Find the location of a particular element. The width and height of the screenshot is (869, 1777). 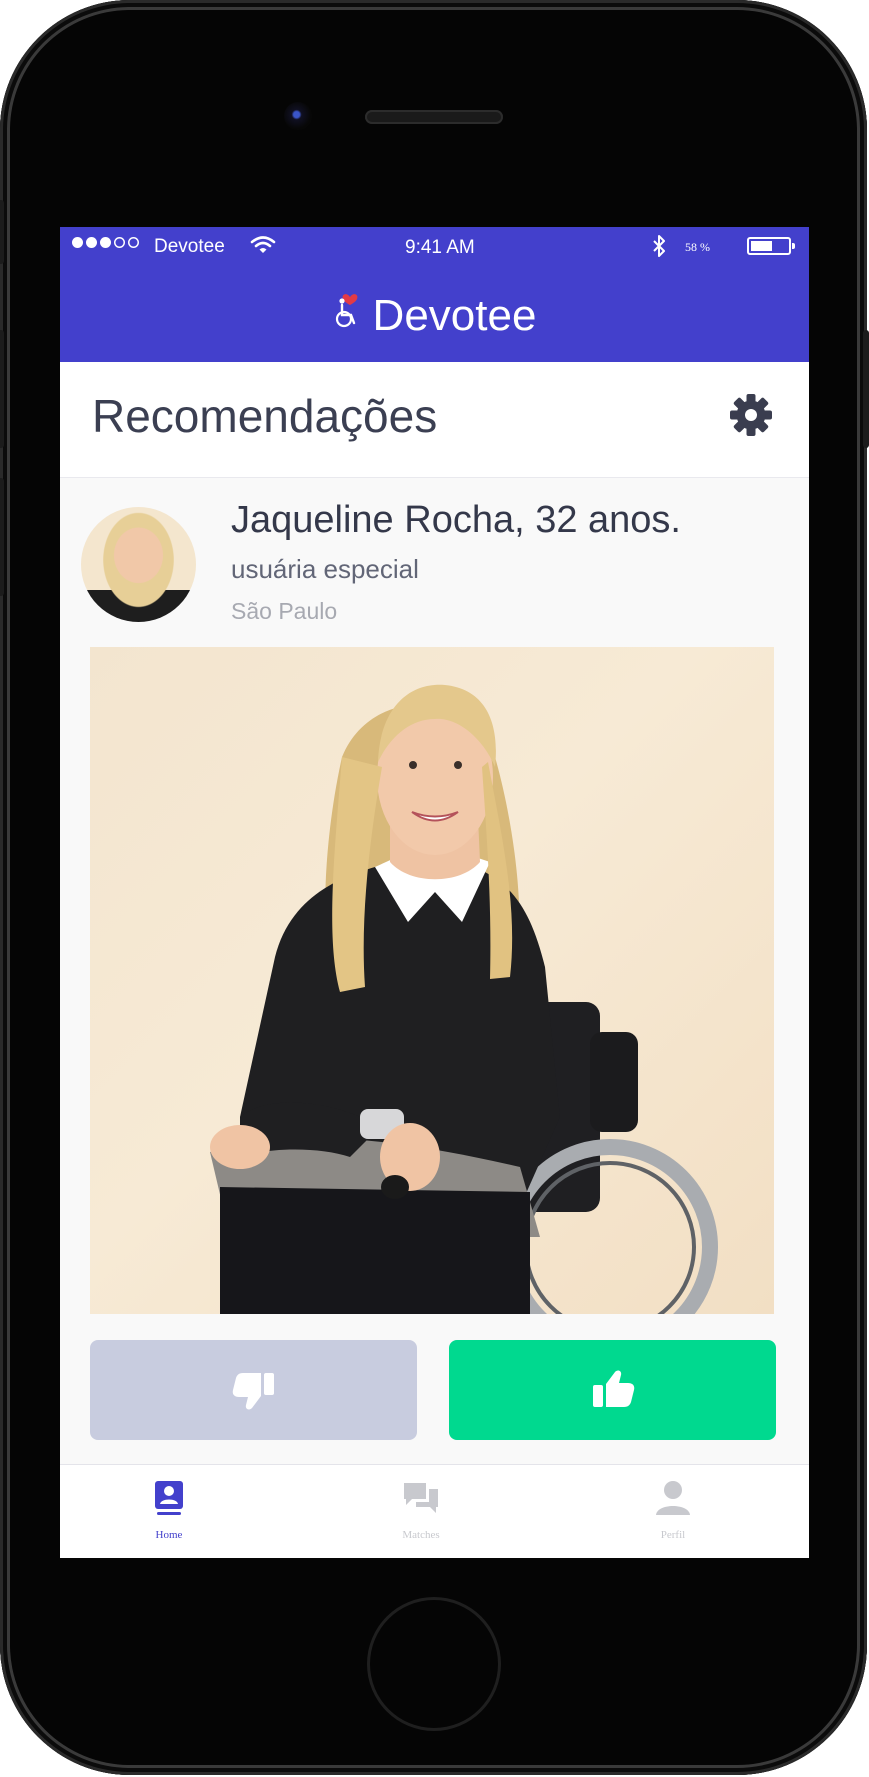

status-time: 9:41 AM is located at coordinates (440, 247).